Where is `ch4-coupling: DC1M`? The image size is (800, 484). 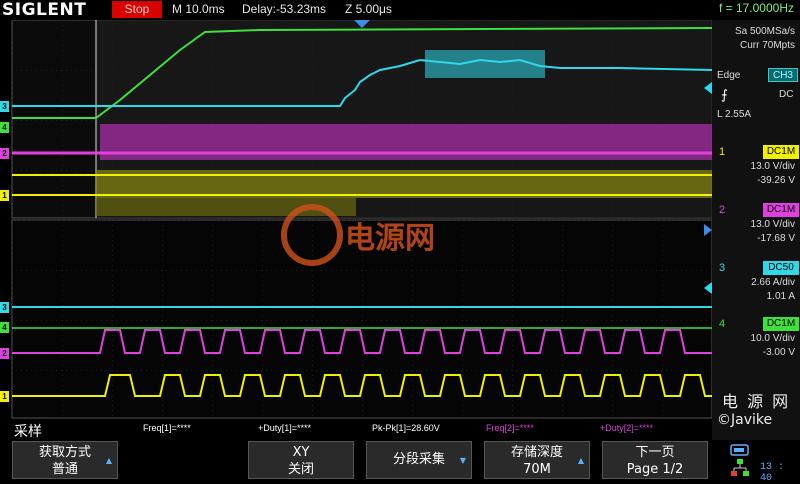
ch4-coupling: DC1M is located at coordinates (781, 324).